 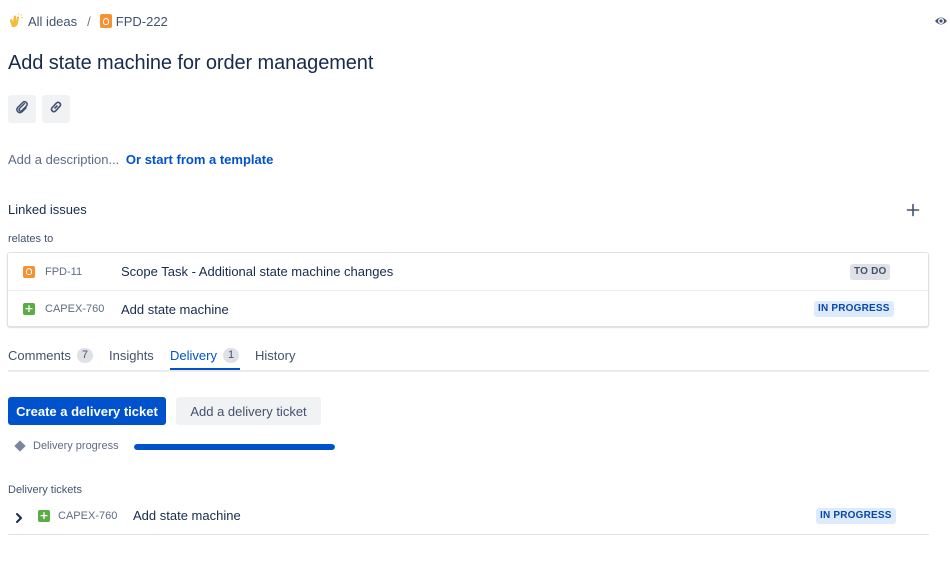 What do you see at coordinates (193, 355) in the screenshot?
I see `tab-label: Delivery` at bounding box center [193, 355].